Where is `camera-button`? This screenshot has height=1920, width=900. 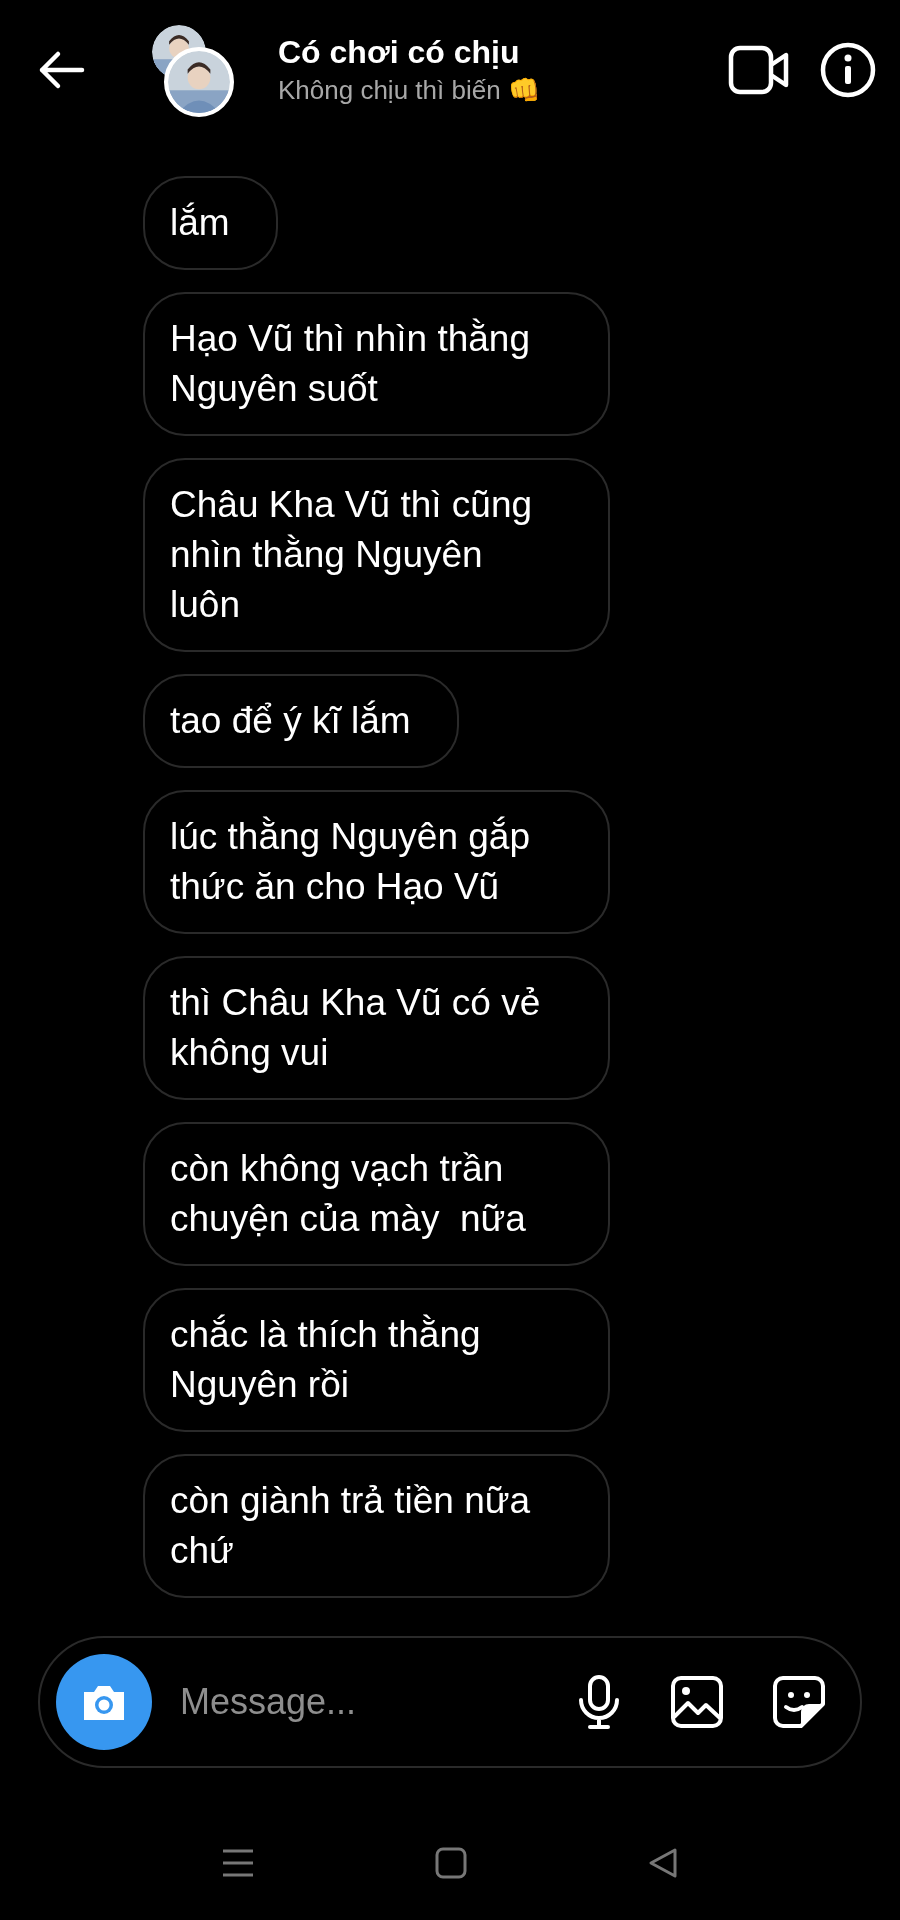
camera-button is located at coordinates (104, 1702).